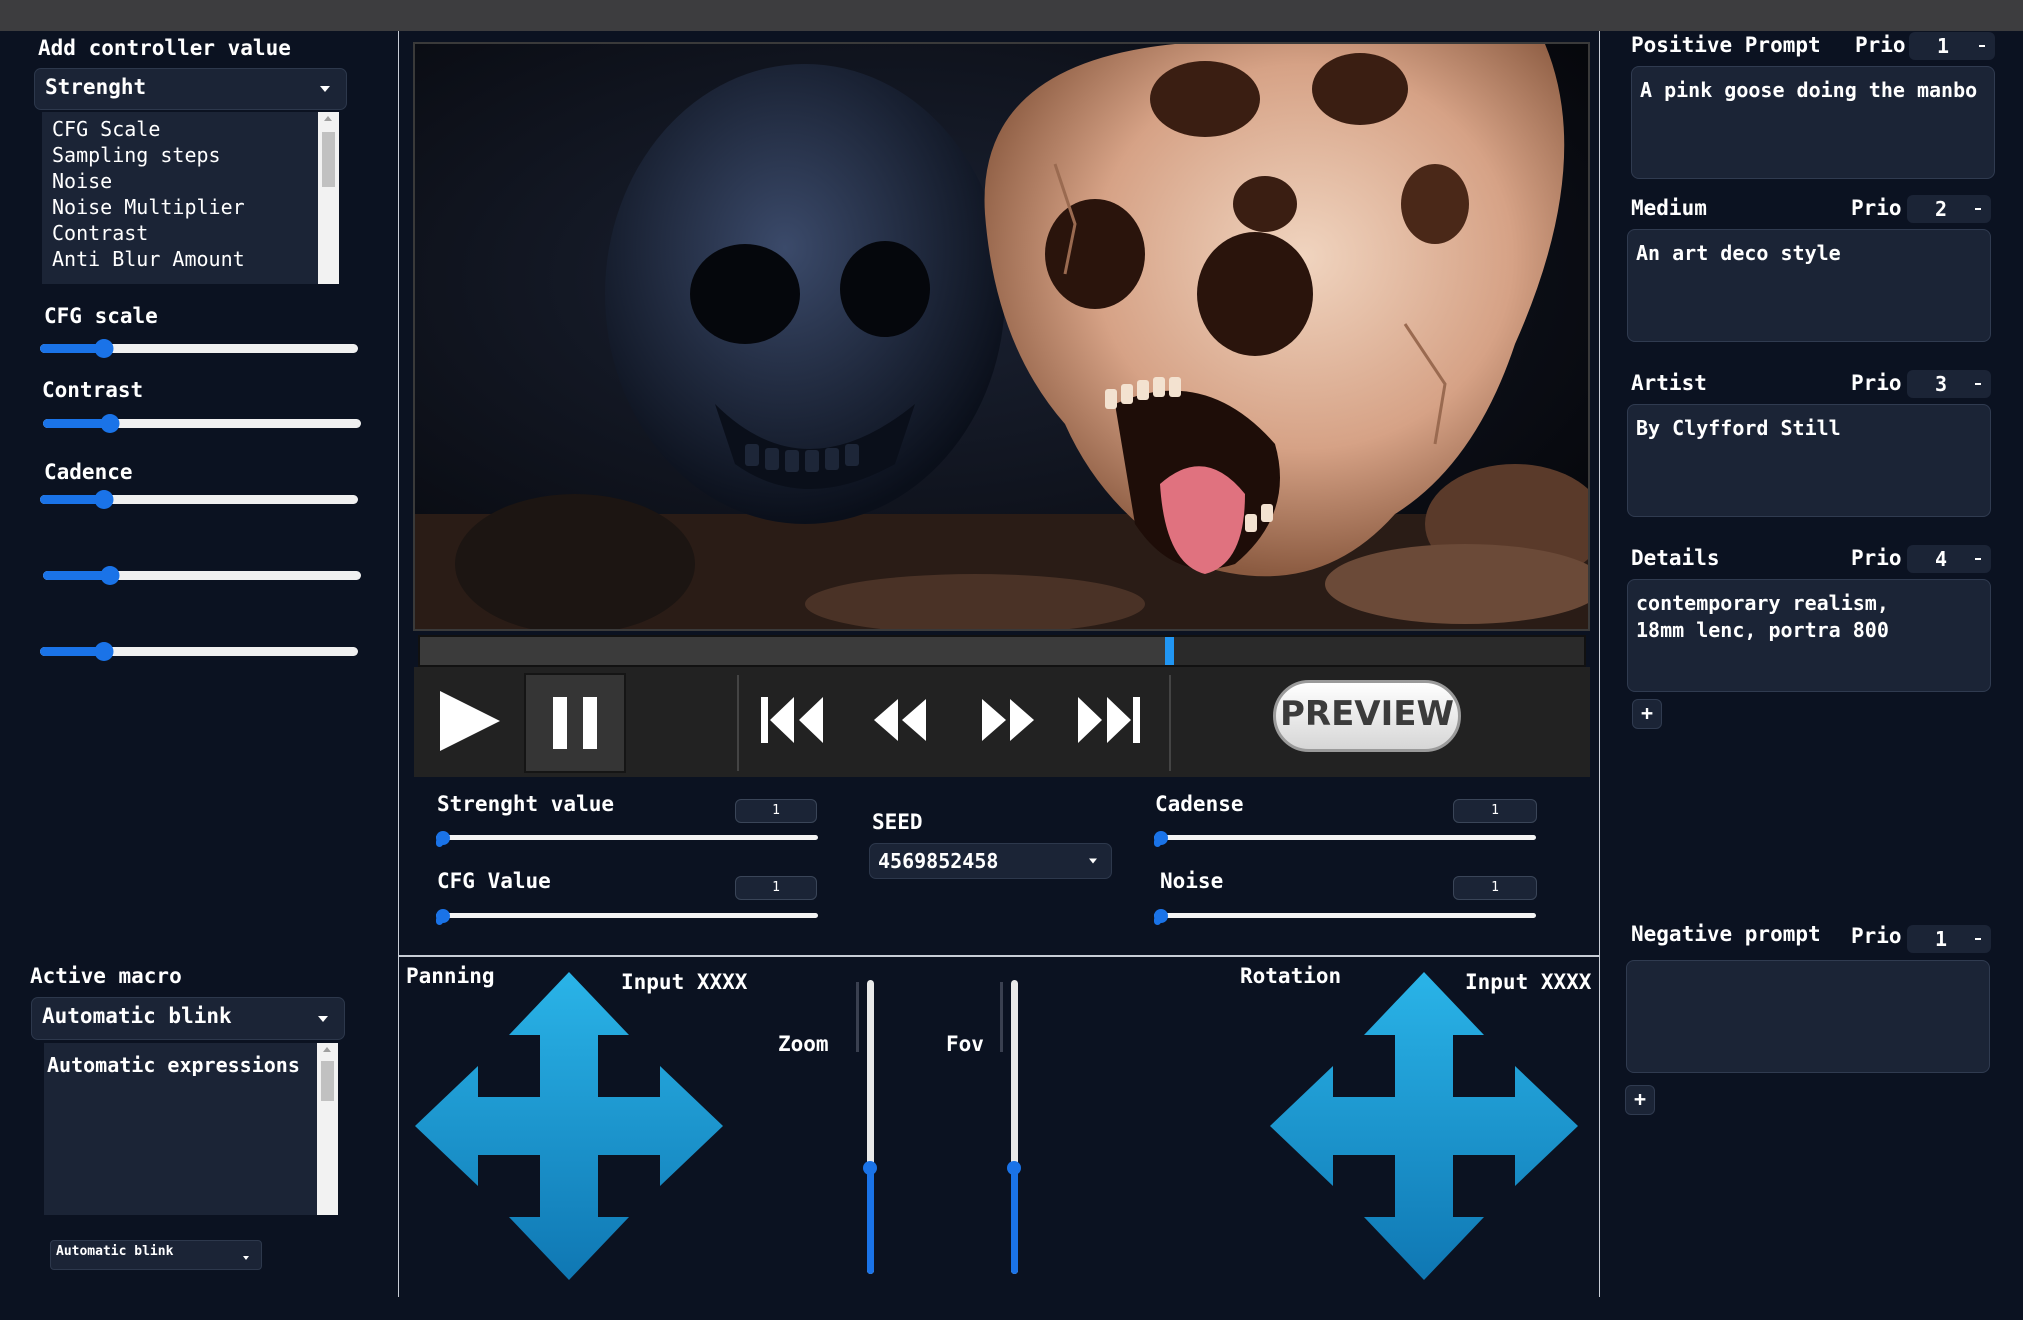  Describe the element at coordinates (1949, 384) in the screenshot. I see `artist-prio-select: 3` at that location.